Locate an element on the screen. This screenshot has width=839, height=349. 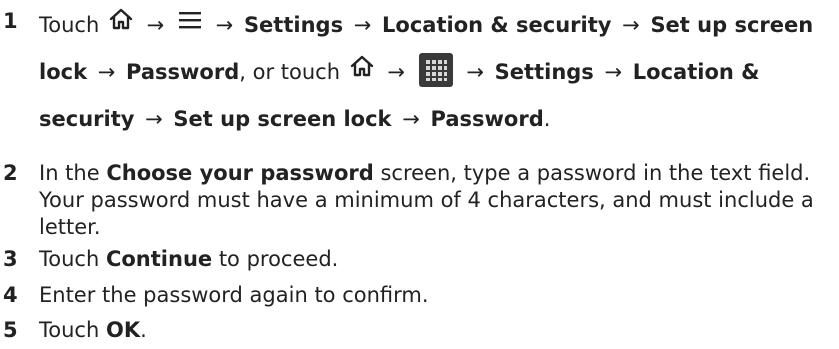
button-name: OK is located at coordinates (123, 330).